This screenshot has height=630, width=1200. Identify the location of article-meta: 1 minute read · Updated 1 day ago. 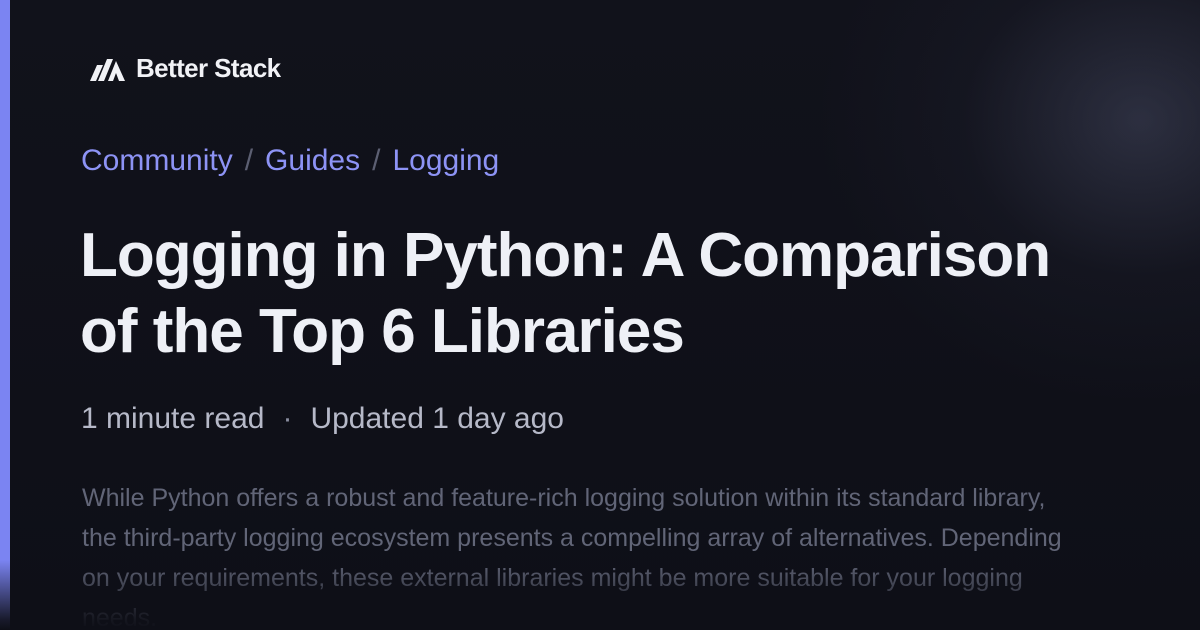
(322, 419).